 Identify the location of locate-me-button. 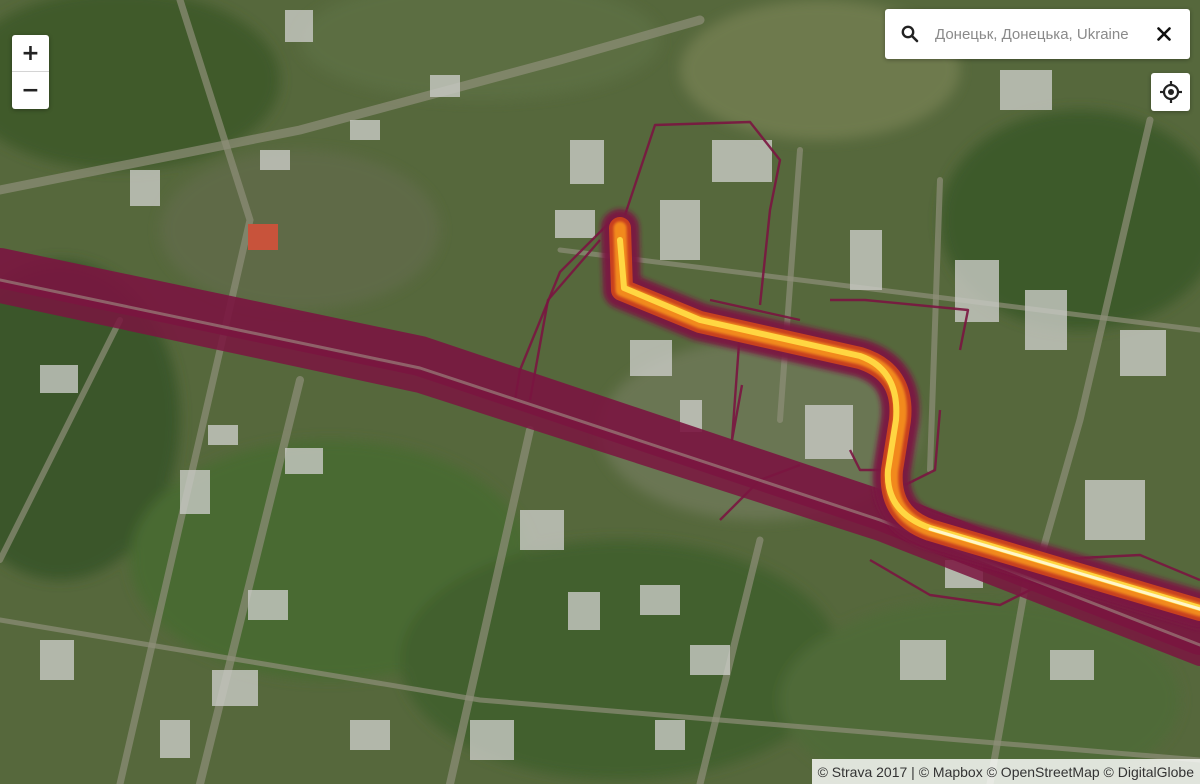
(1170, 92).